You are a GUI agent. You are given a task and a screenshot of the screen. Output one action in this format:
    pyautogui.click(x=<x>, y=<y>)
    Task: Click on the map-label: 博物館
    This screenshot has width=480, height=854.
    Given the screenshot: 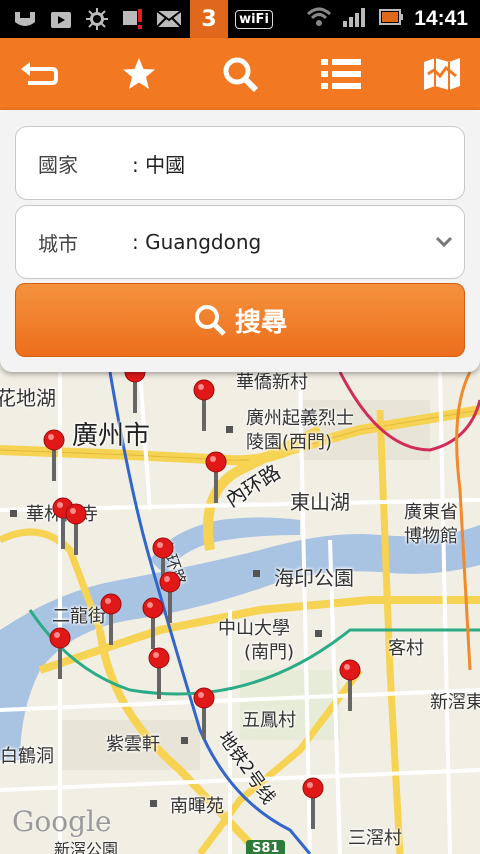 What is the action you would take?
    pyautogui.click(x=431, y=536)
    